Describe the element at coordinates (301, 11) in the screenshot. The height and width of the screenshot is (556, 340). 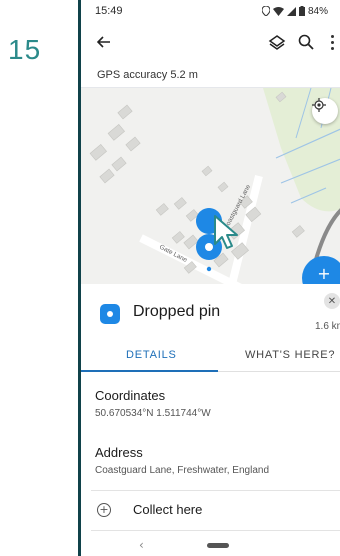
I see `battery-icon` at that location.